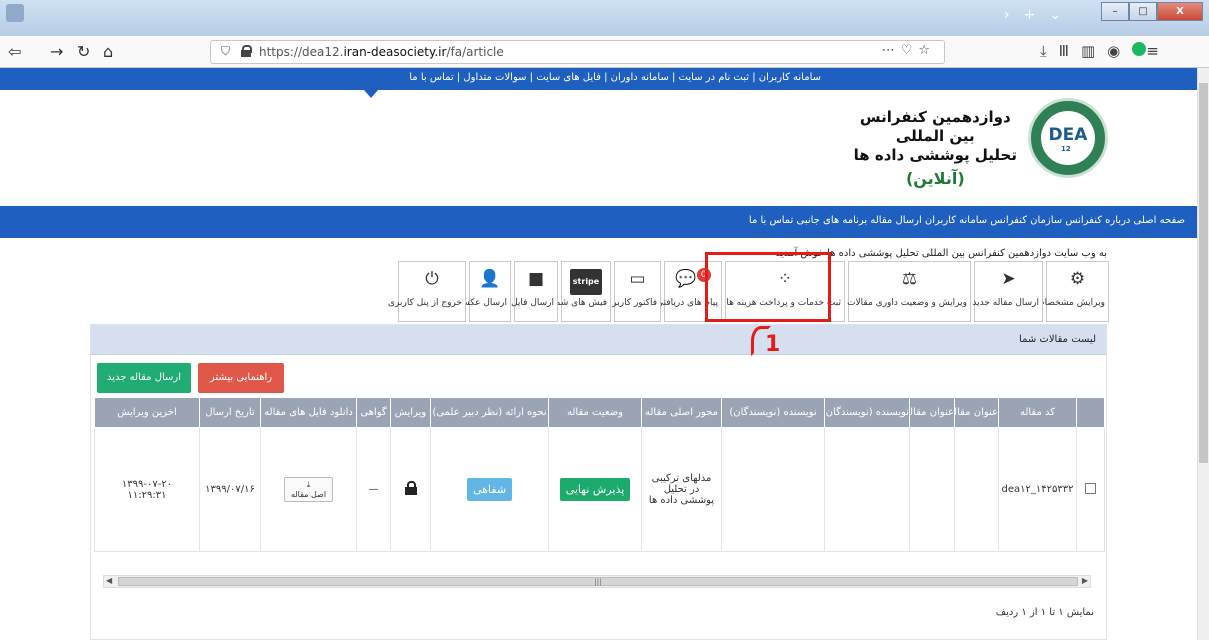 Image resolution: width=1209 pixels, height=640 pixels. I want to click on download-paper-button: ⤓ اصل مقاله, so click(308, 489).